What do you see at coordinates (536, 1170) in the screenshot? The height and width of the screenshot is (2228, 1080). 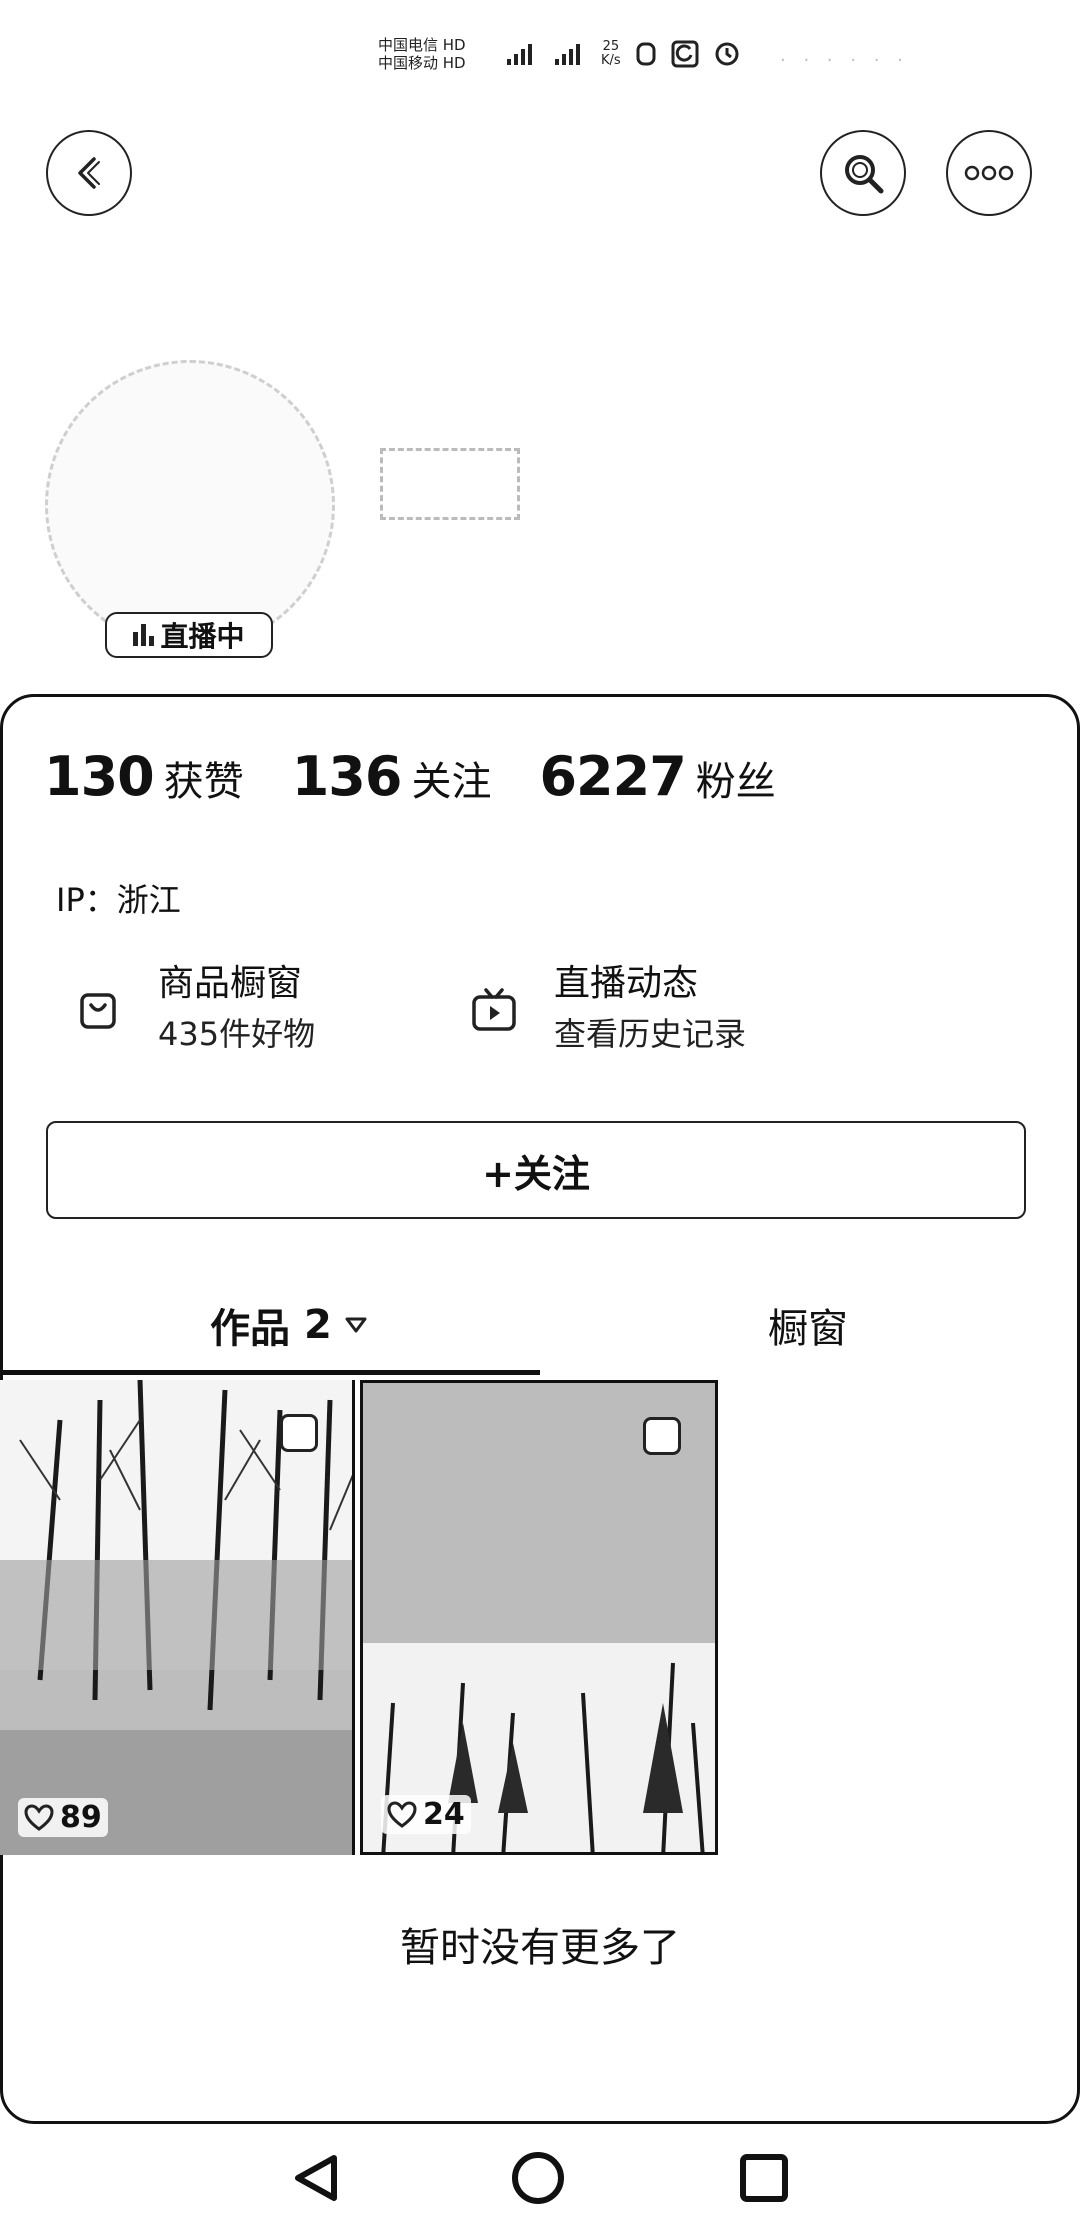 I see `follow-button: +关注` at bounding box center [536, 1170].